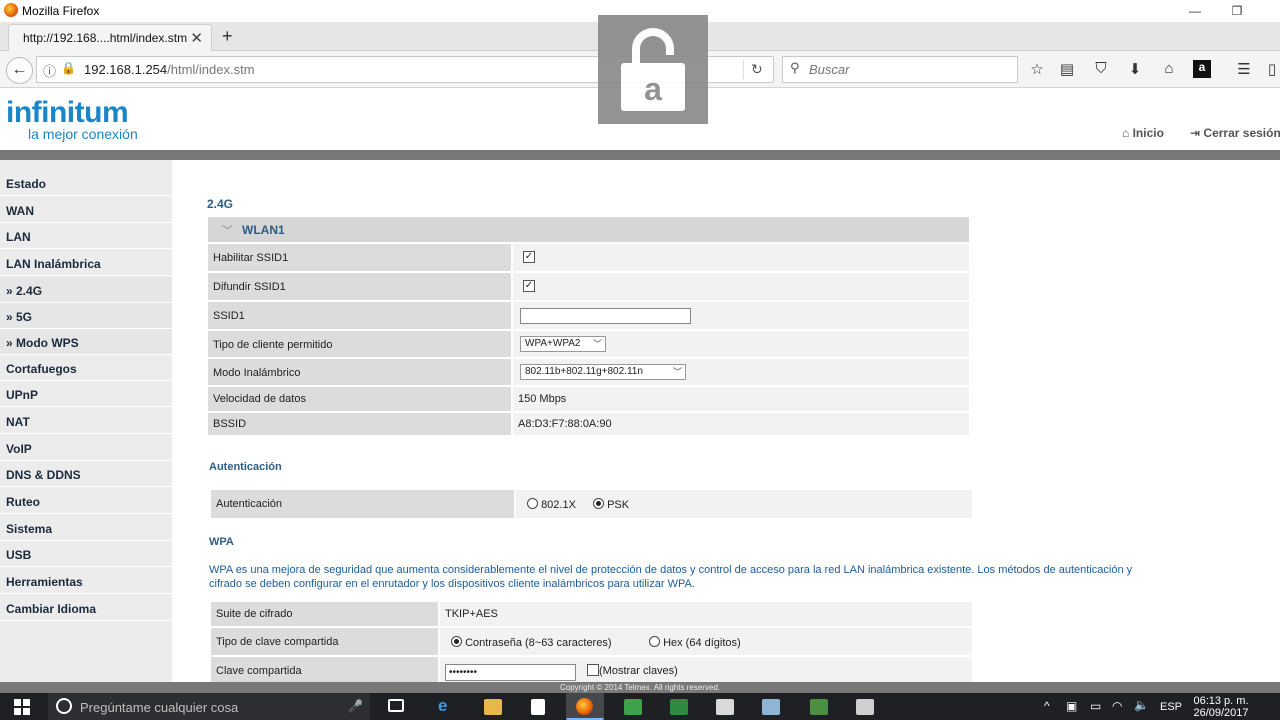  I want to click on wireless-mode-select: 802.11b+802.11g+802.11n ﹀, so click(603, 372).